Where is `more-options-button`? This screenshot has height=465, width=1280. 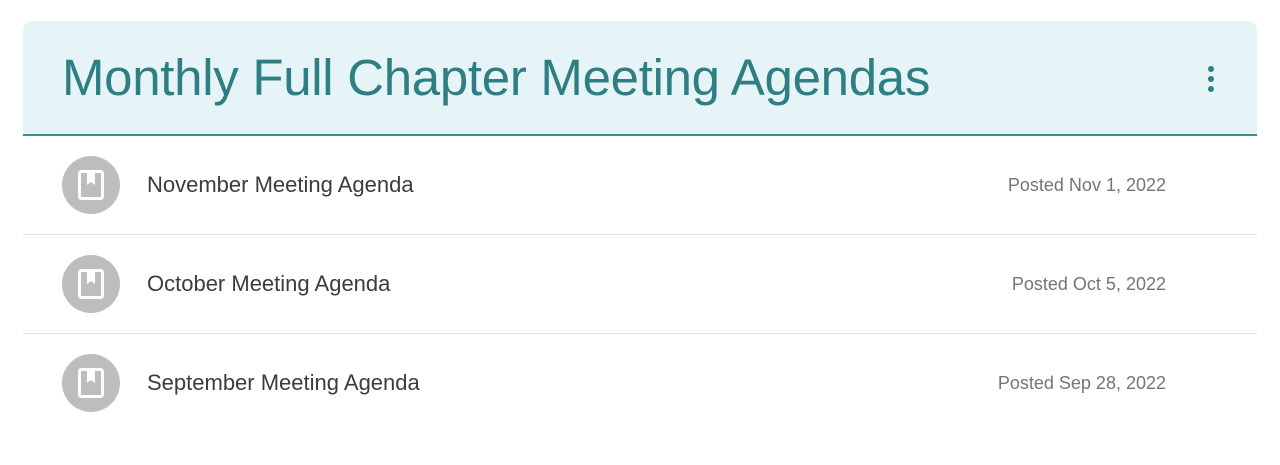
more-options-button is located at coordinates (1211, 79).